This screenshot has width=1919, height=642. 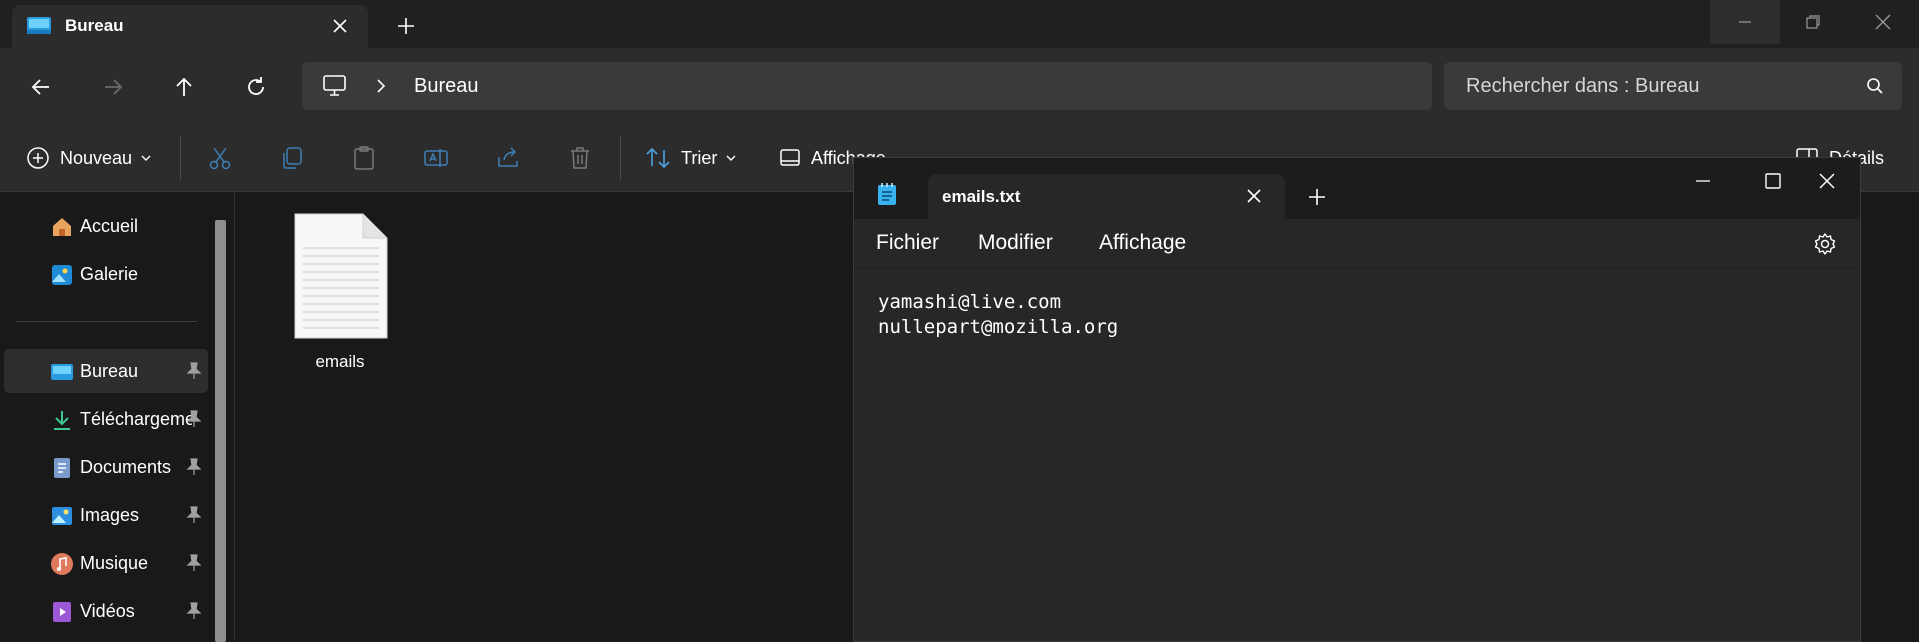 I want to click on search-icon, so click(x=1875, y=86).